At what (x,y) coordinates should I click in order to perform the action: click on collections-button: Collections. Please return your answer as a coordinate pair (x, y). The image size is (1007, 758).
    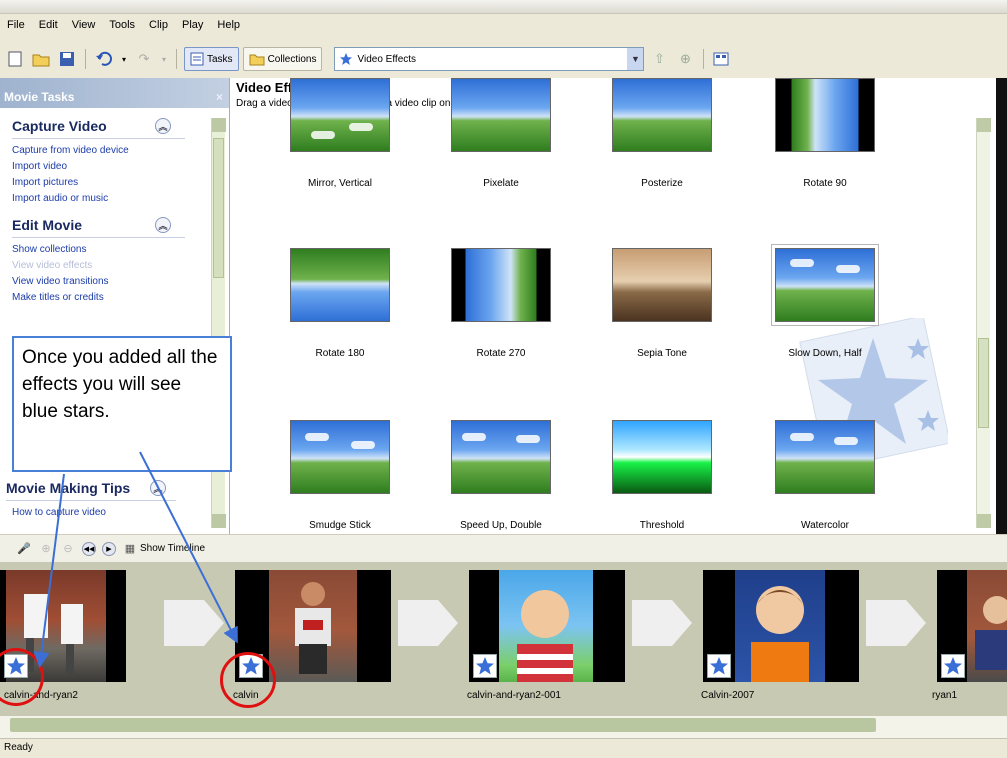
    Looking at the image, I should click on (282, 59).